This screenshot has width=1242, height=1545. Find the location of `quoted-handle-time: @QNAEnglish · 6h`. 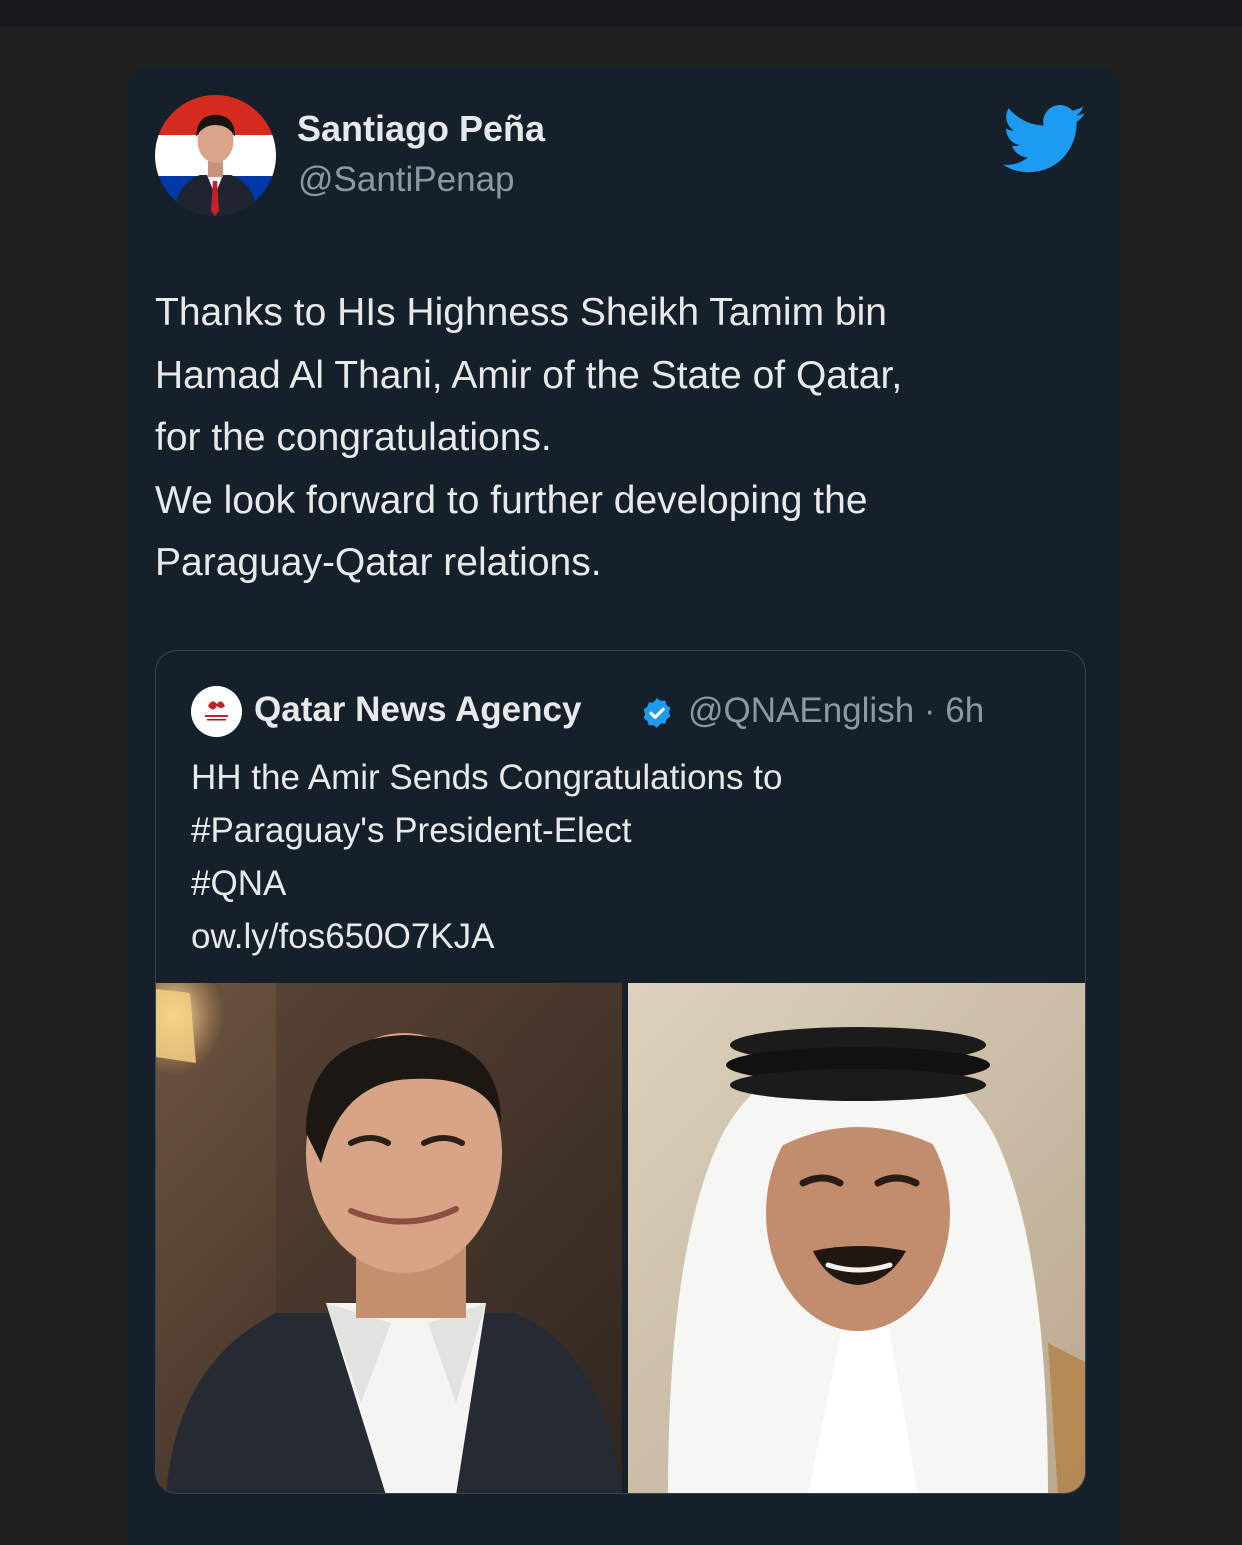

quoted-handle-time: @QNAEnglish · 6h is located at coordinates (836, 711).